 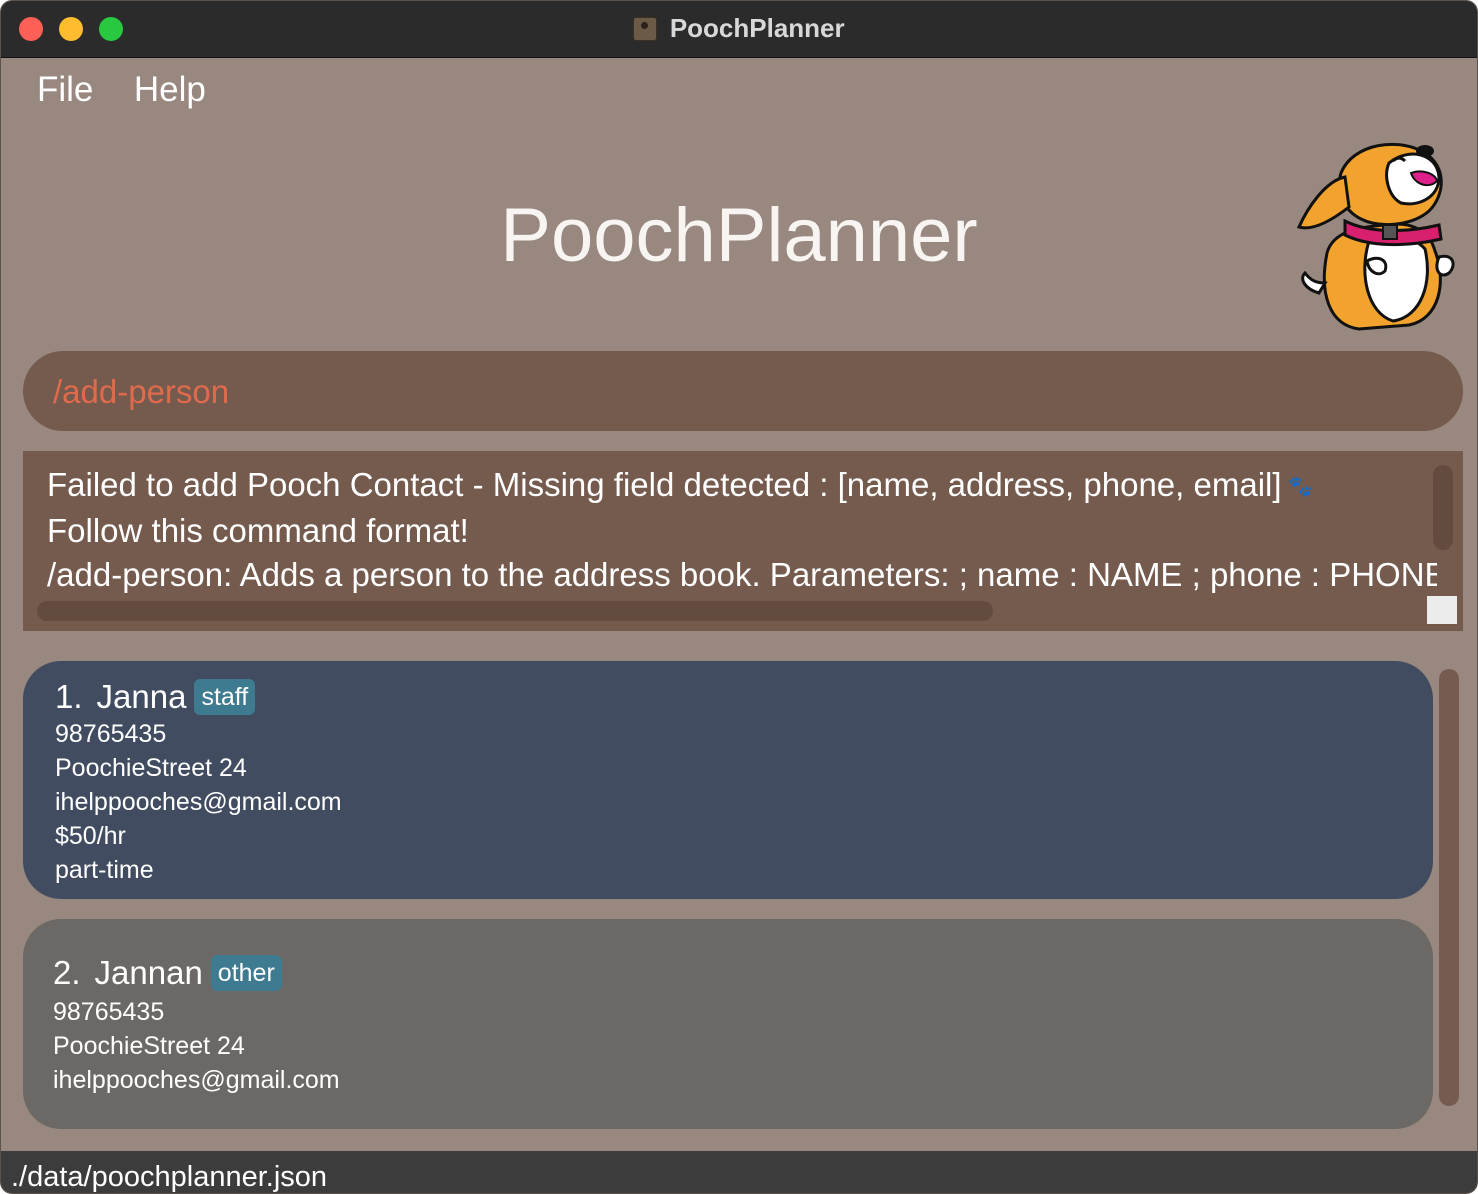 What do you see at coordinates (246, 973) in the screenshot?
I see `contact-tag: other` at bounding box center [246, 973].